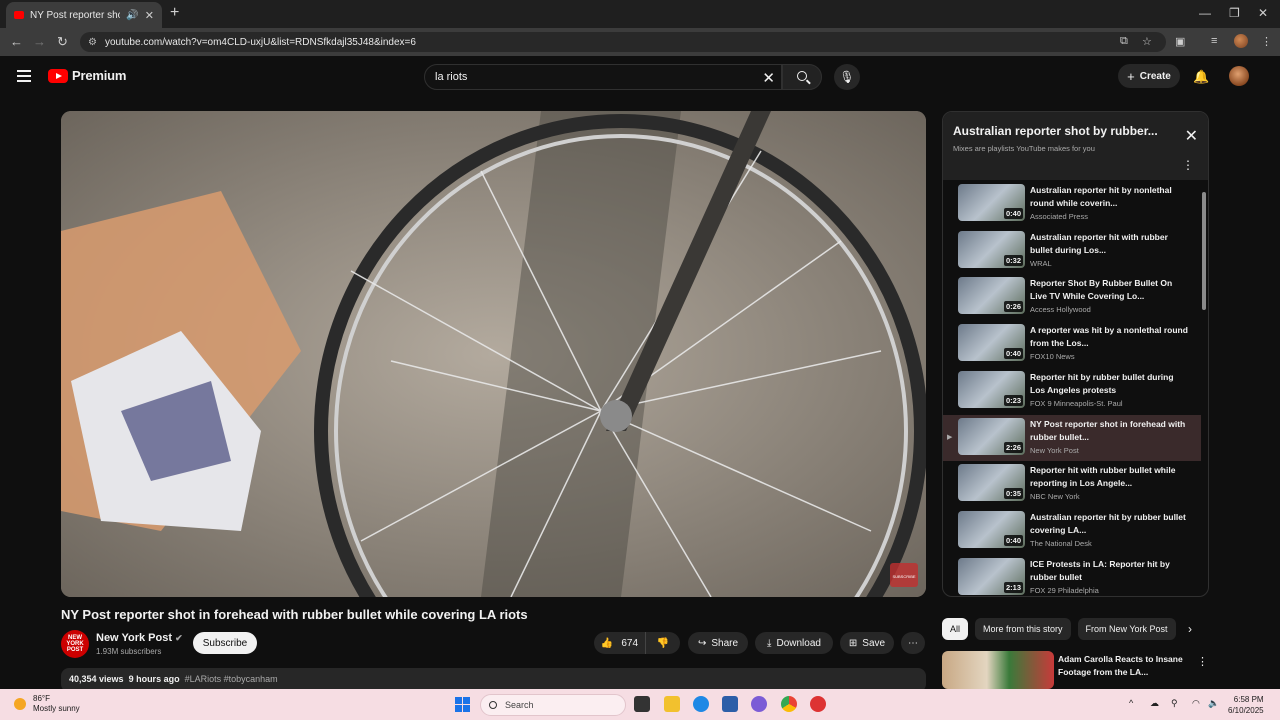  Describe the element at coordinates (991, 296) in the screenshot. I see `playlist-thumbnail: 0:26` at that location.